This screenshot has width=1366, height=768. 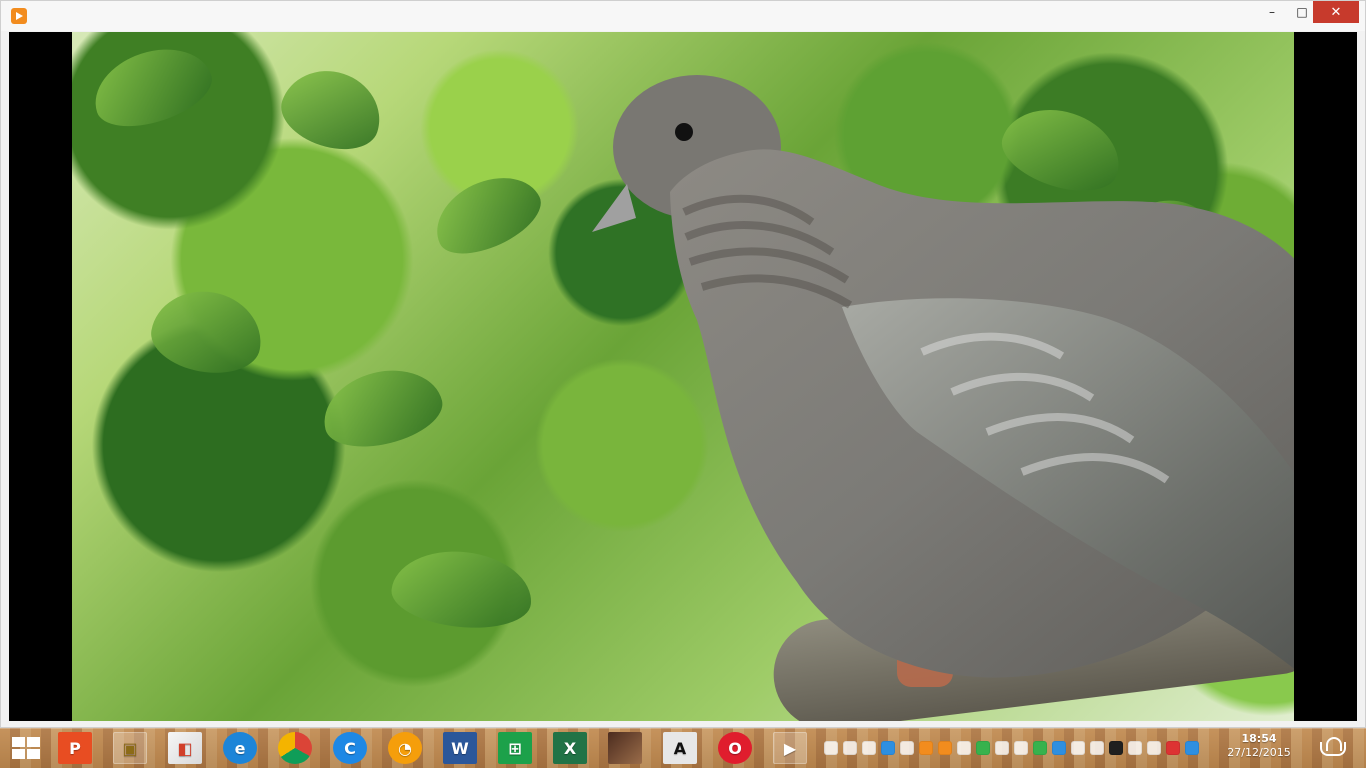 I want to click on start-button, so click(x=26, y=748).